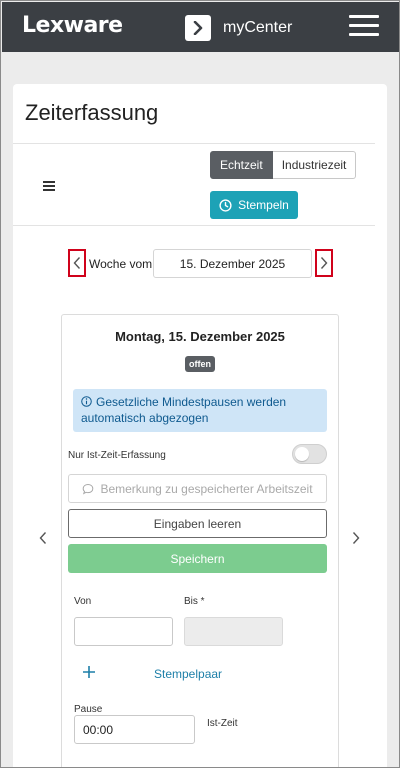 Image resolution: width=400 pixels, height=768 pixels. Describe the element at coordinates (188, 674) in the screenshot. I see `add-stempelpaar-link: Stempelpaar` at that location.